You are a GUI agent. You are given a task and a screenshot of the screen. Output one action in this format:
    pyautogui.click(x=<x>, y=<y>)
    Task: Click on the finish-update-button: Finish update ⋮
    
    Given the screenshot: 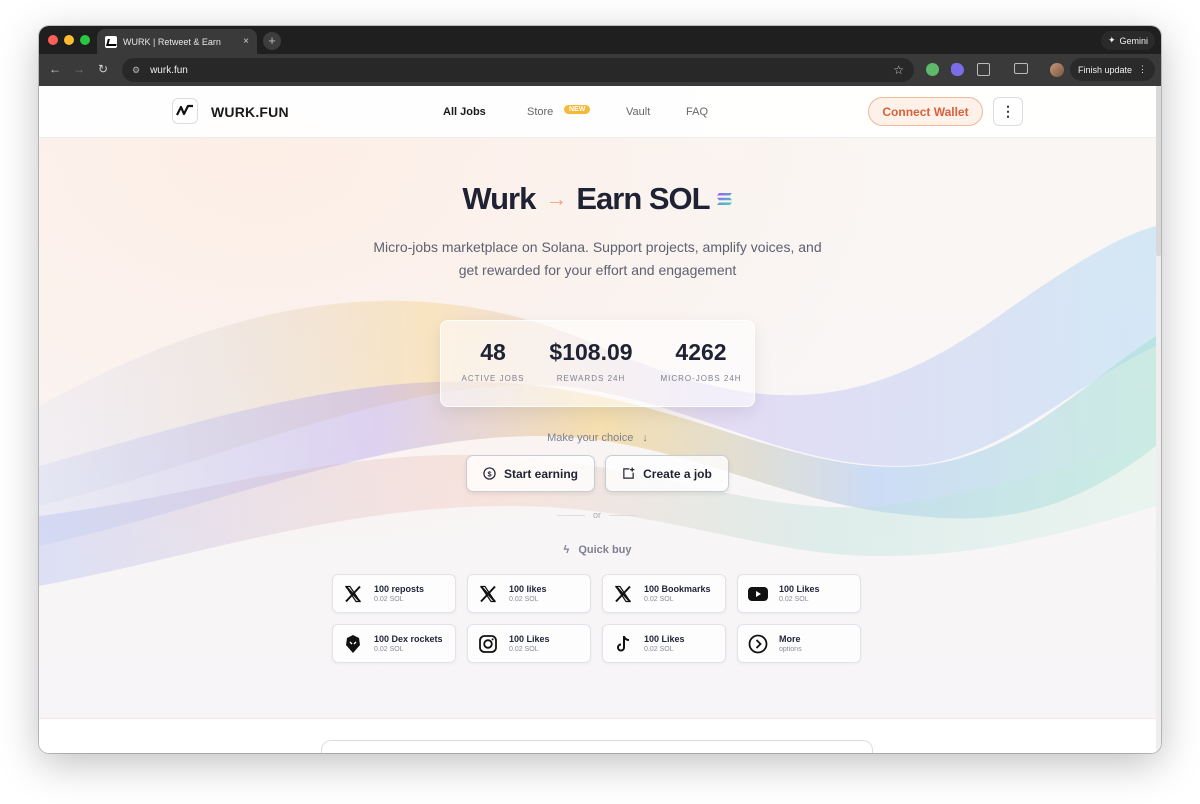 What is the action you would take?
    pyautogui.click(x=1112, y=69)
    